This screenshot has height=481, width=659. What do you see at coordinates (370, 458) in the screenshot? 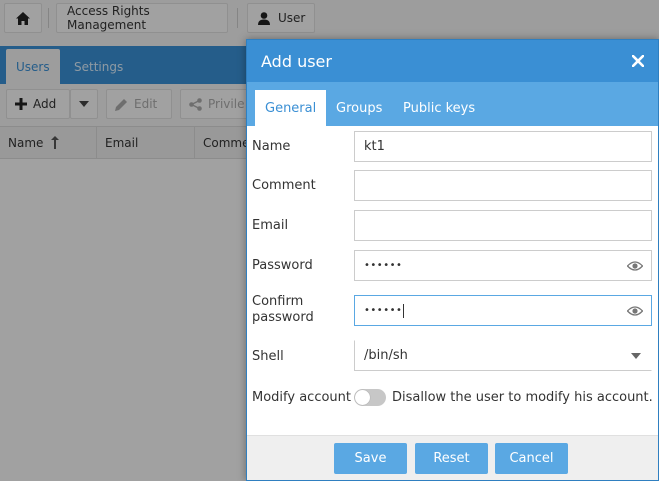
I see `save-button: Save` at bounding box center [370, 458].